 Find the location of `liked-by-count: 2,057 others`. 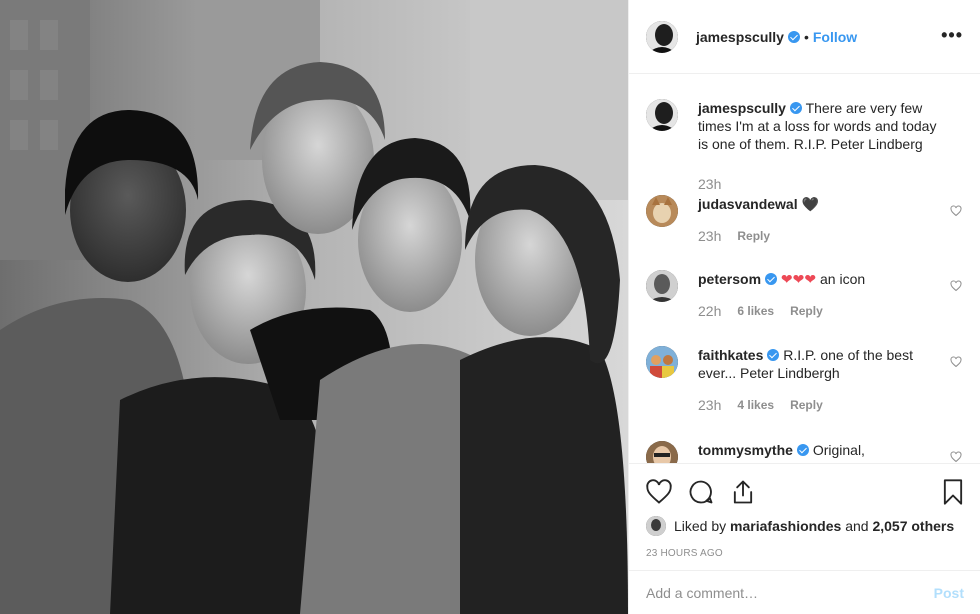

liked-by-count: 2,057 others is located at coordinates (913, 526).